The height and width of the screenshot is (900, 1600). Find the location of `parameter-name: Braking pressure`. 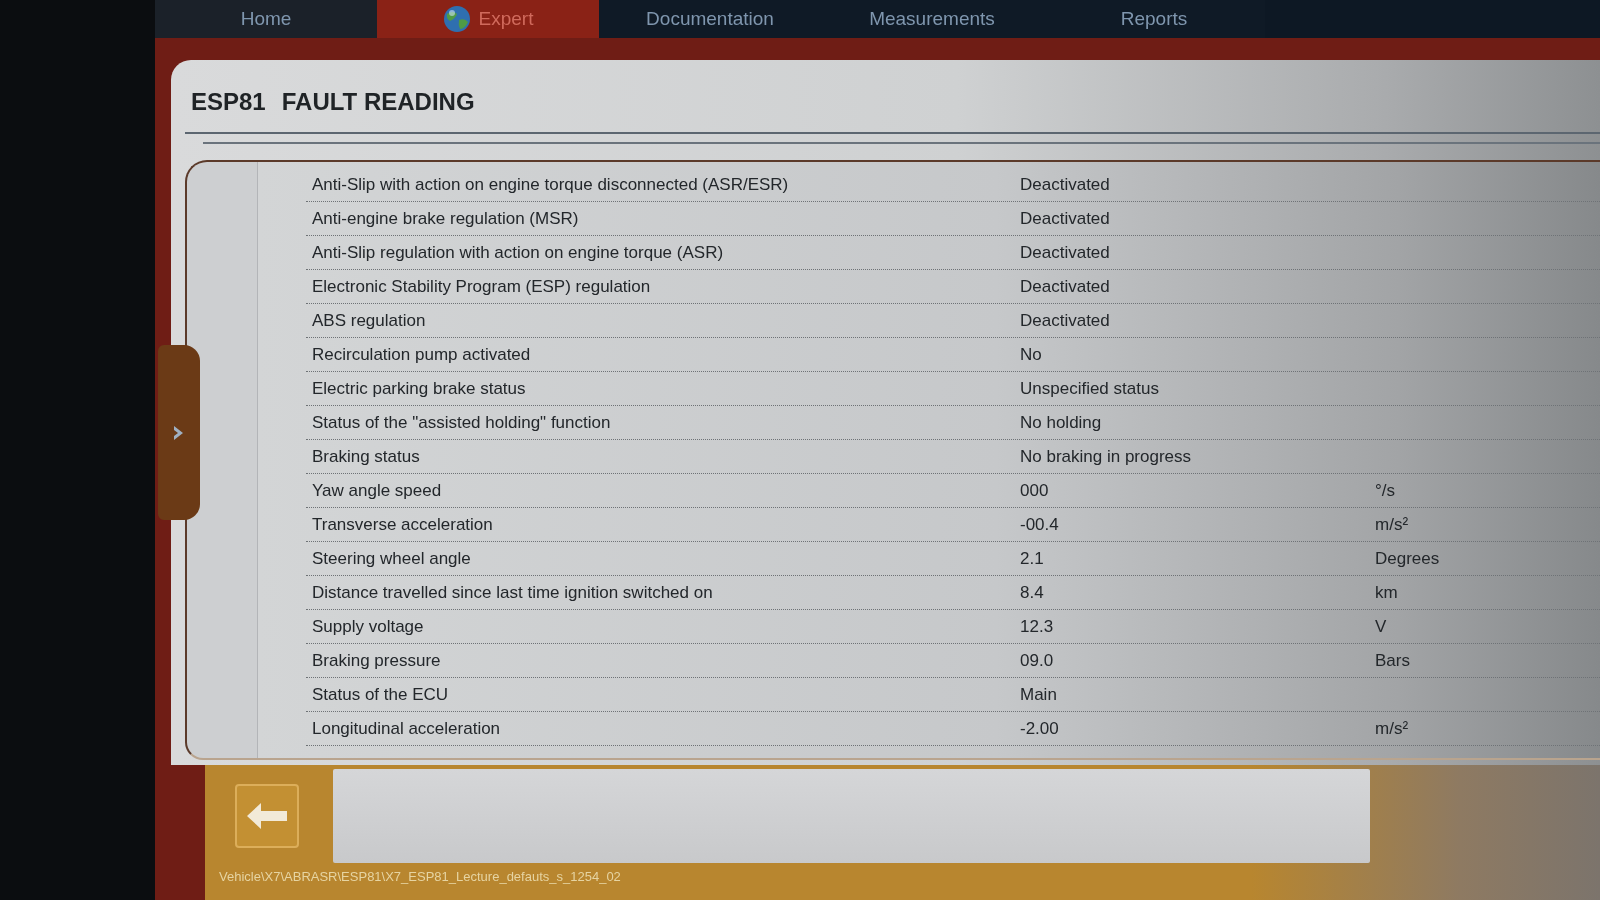

parameter-name: Braking pressure is located at coordinates (376, 660).